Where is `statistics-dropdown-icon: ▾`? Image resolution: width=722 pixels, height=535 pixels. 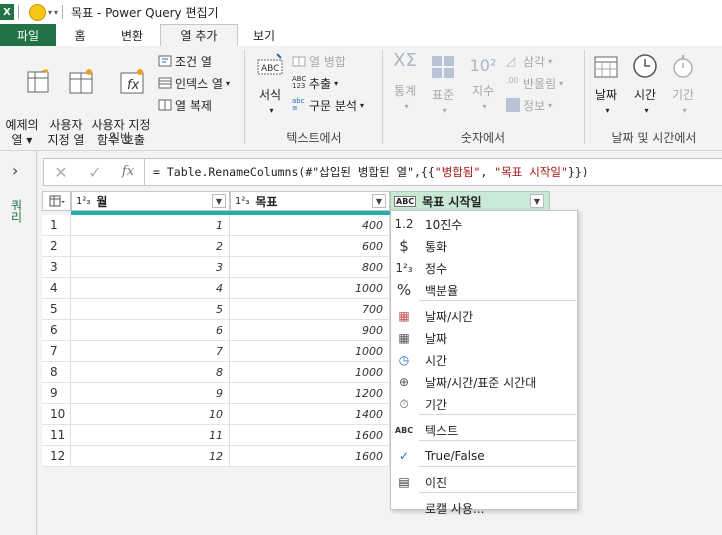 statistics-dropdown-icon: ▾ is located at coordinates (406, 106).